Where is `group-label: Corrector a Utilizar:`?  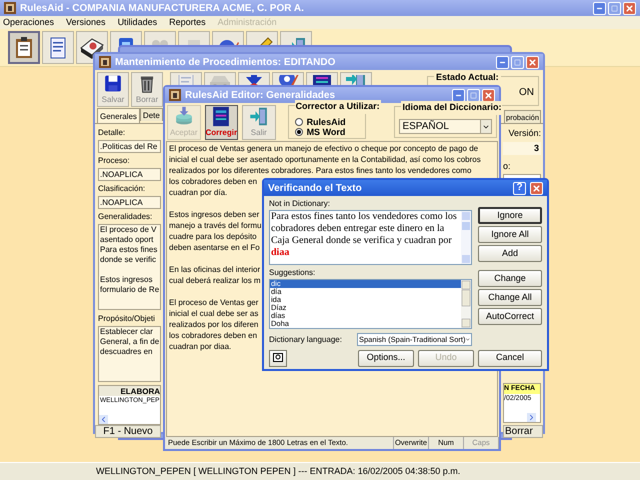
group-label: Corrector a Utilizar: is located at coordinates (337, 107).